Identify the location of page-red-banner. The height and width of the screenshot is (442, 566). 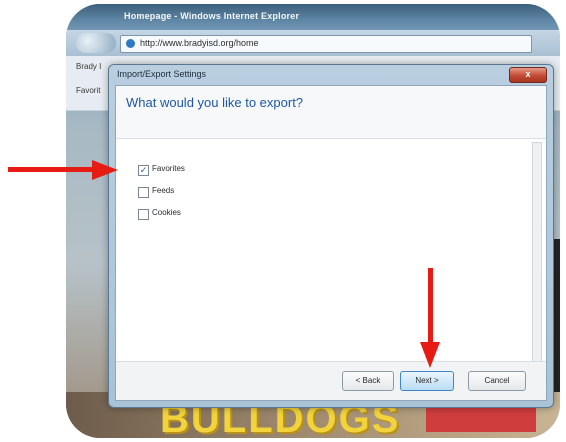
(481, 420).